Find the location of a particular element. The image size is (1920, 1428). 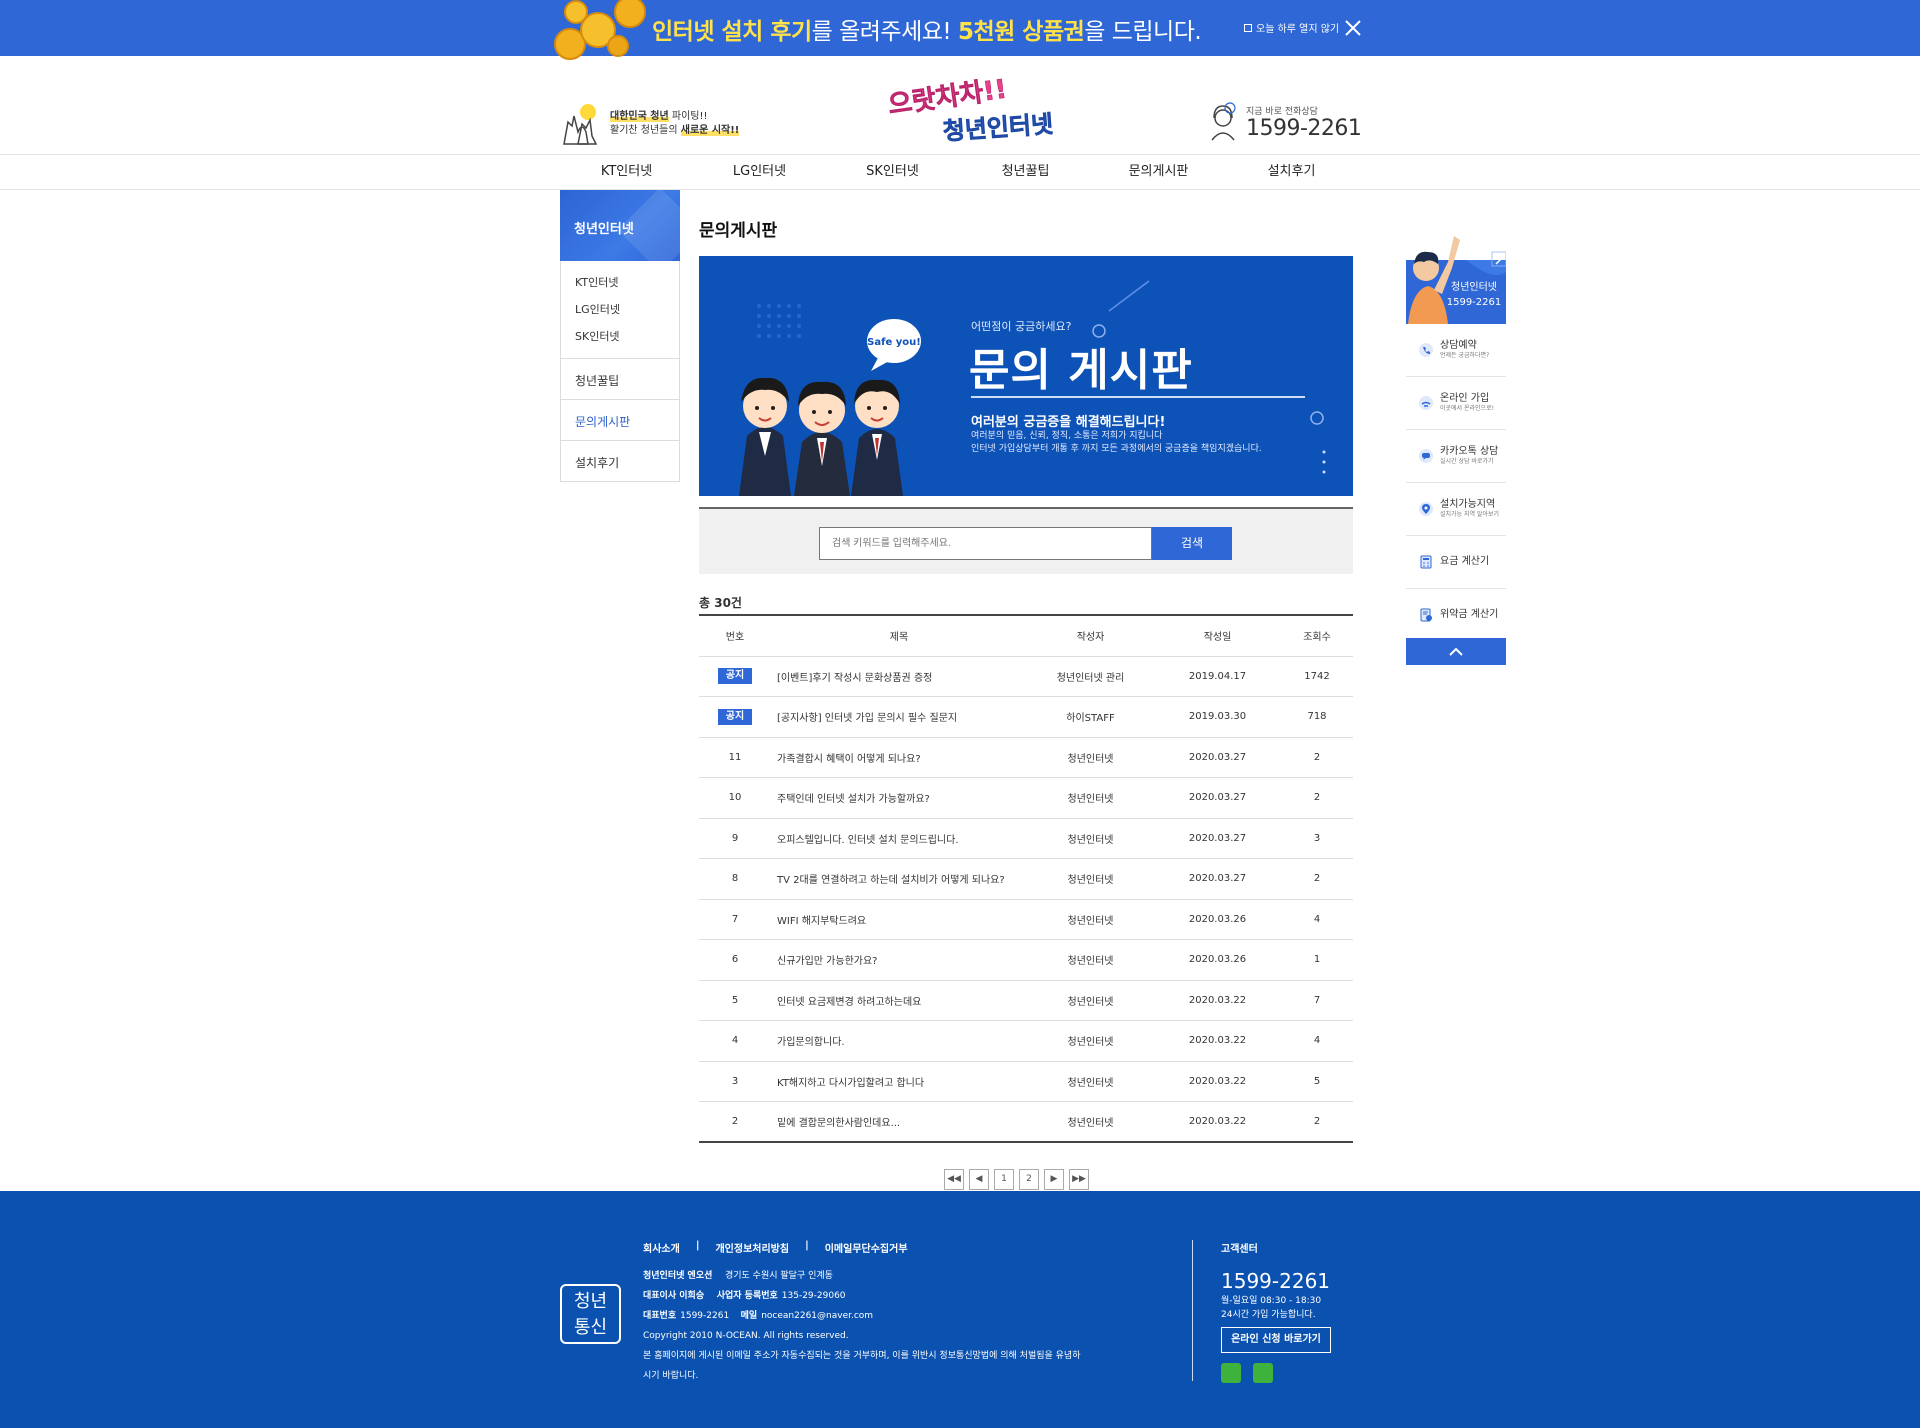

row-title: 오피스텔입니다. 인터넷 설치 문의드립니다. is located at coordinates (899, 838).